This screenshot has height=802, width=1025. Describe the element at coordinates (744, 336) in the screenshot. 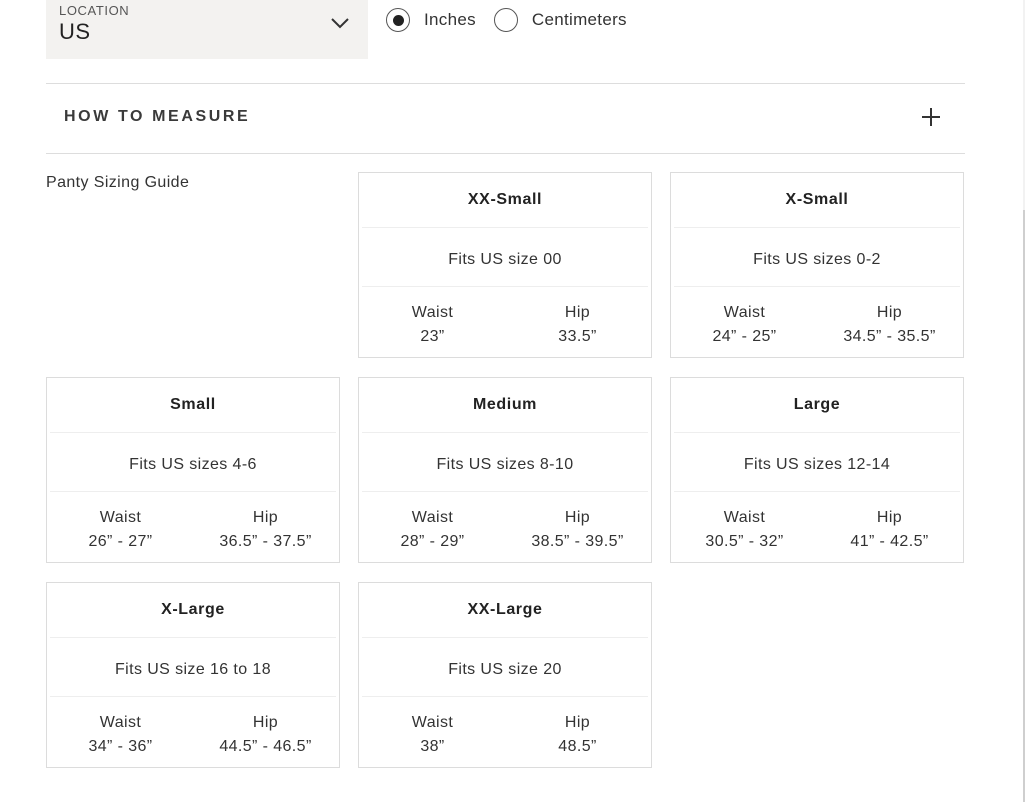

I see `waist-value: 24” - 25”` at that location.